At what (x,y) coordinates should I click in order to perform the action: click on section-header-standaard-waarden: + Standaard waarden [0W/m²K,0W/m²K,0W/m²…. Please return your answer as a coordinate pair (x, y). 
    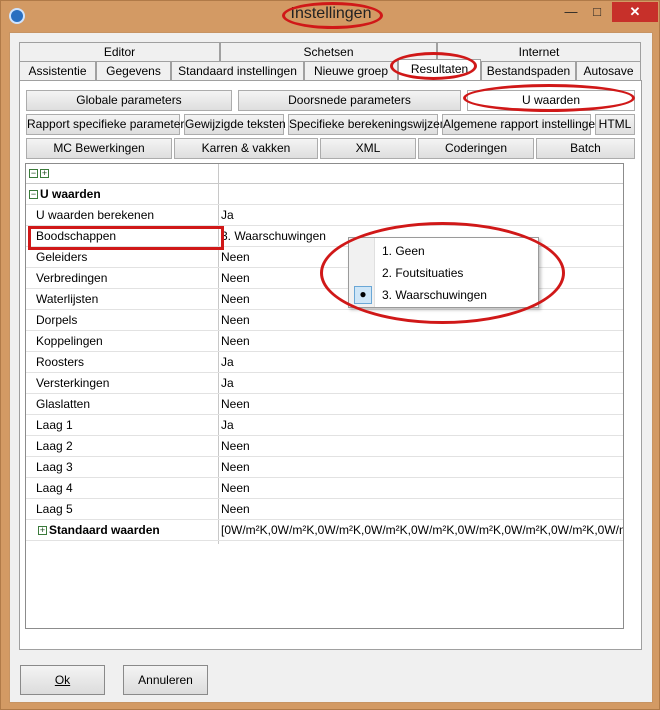
    Looking at the image, I should click on (324, 530).